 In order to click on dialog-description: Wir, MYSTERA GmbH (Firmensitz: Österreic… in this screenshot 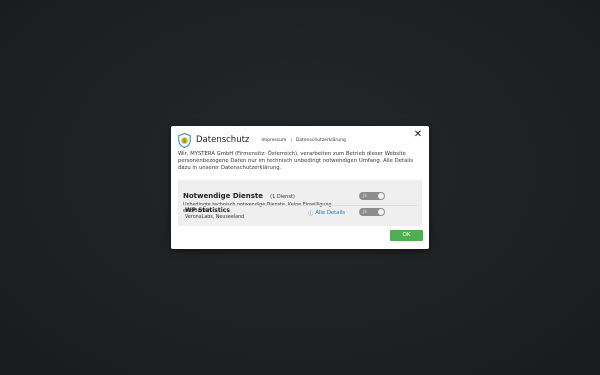, I will do `click(295, 161)`.